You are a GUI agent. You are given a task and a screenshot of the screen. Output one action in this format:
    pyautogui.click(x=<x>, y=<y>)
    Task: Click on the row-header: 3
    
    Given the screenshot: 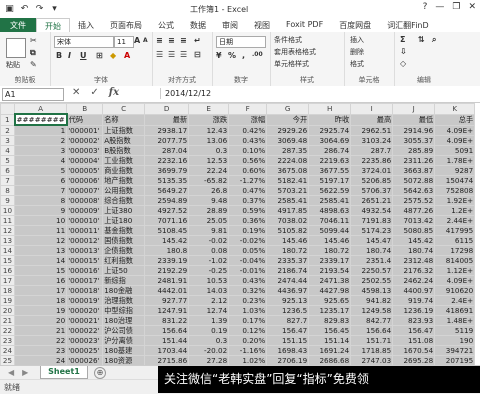 What is the action you would take?
    pyautogui.click(x=7, y=140)
    